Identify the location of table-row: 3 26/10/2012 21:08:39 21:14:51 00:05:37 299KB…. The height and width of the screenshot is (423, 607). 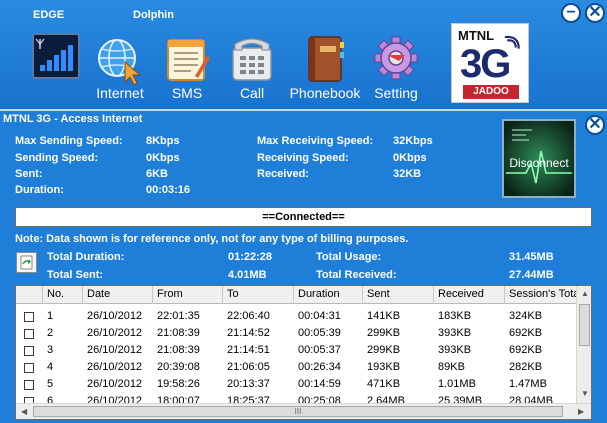
(296, 350).